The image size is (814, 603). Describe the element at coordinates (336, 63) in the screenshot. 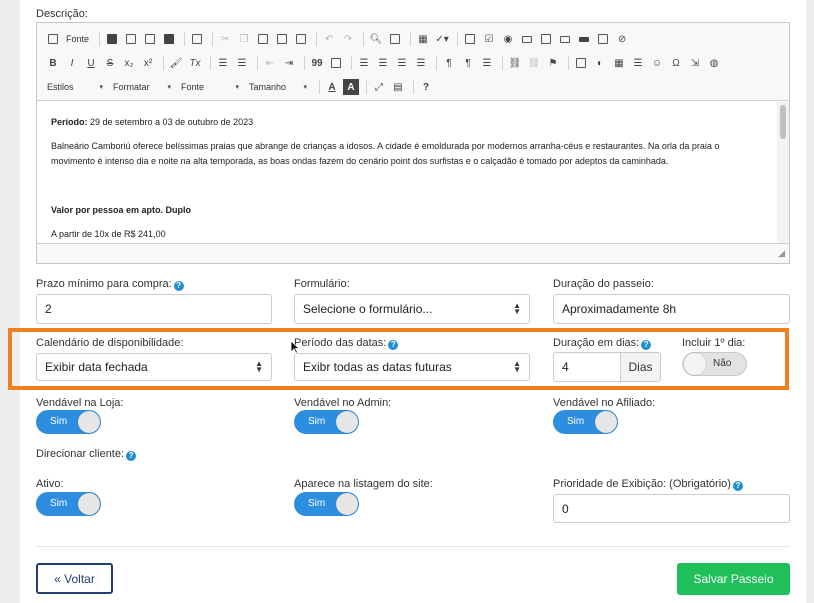

I see `div-icon` at that location.